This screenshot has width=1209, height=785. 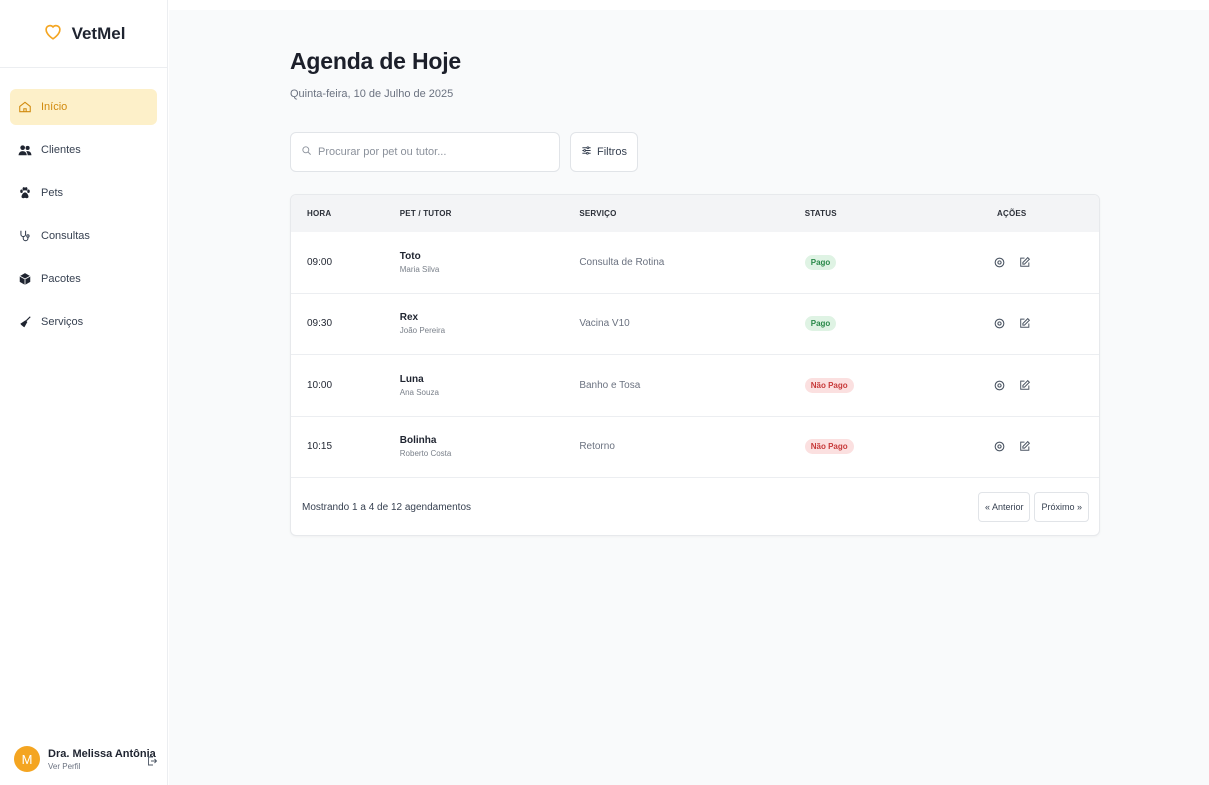 I want to click on service-name: Consulta de Rotina, so click(x=622, y=262).